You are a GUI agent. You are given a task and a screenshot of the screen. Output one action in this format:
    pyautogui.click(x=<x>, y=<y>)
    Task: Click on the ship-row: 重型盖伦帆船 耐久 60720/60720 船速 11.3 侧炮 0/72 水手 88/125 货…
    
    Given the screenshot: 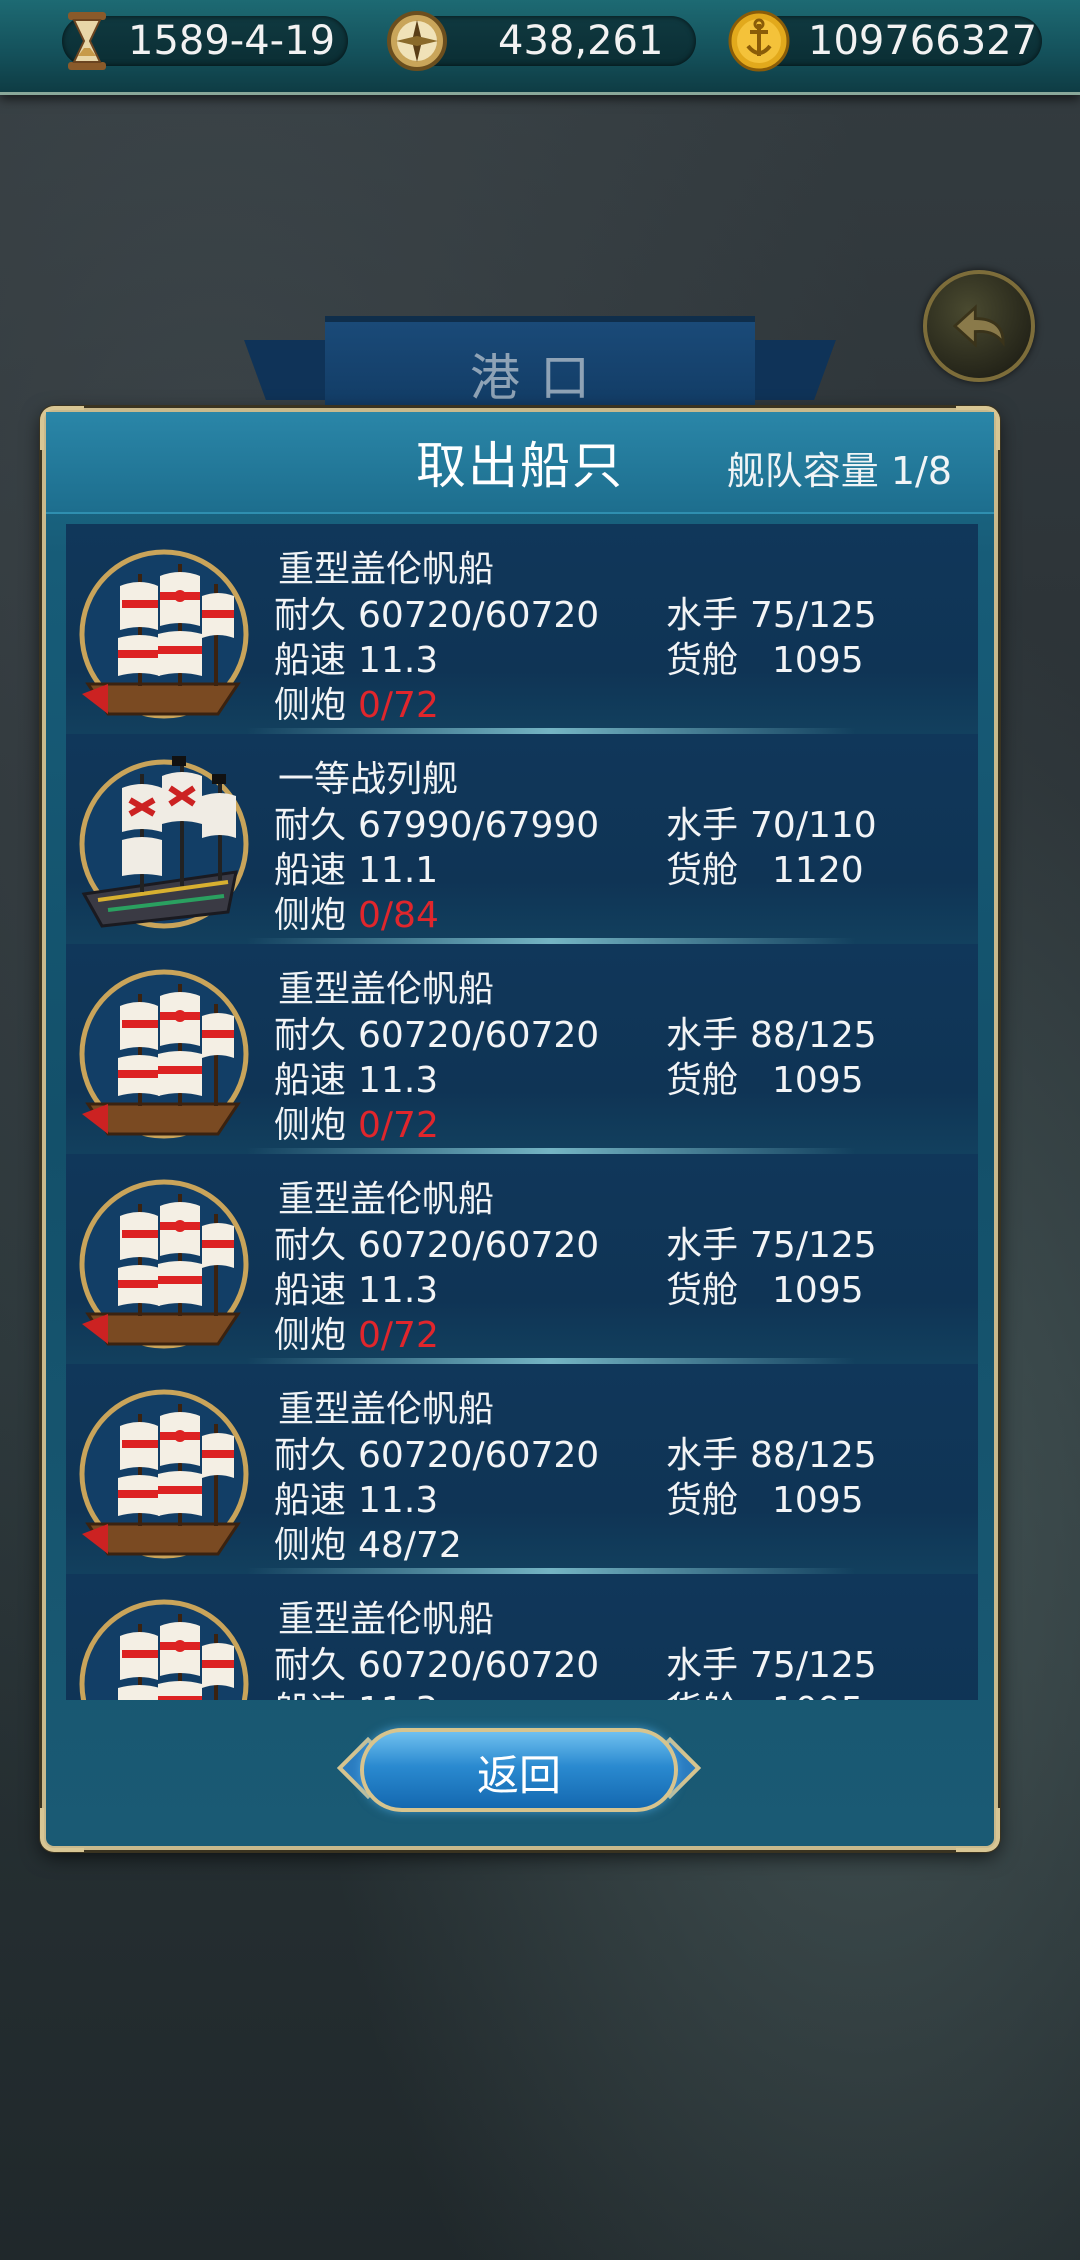 What is the action you would take?
    pyautogui.click(x=522, y=1049)
    